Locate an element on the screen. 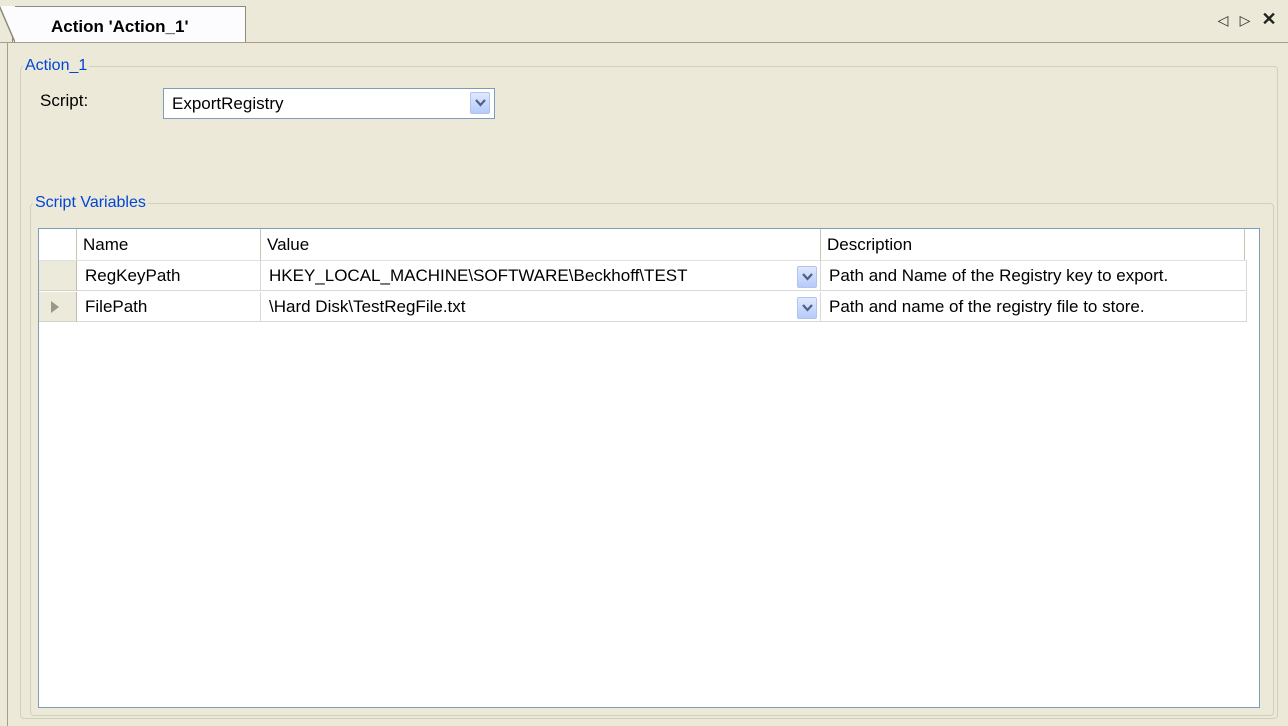 The height and width of the screenshot is (726, 1288). column-header-description: Description is located at coordinates (1033, 244).